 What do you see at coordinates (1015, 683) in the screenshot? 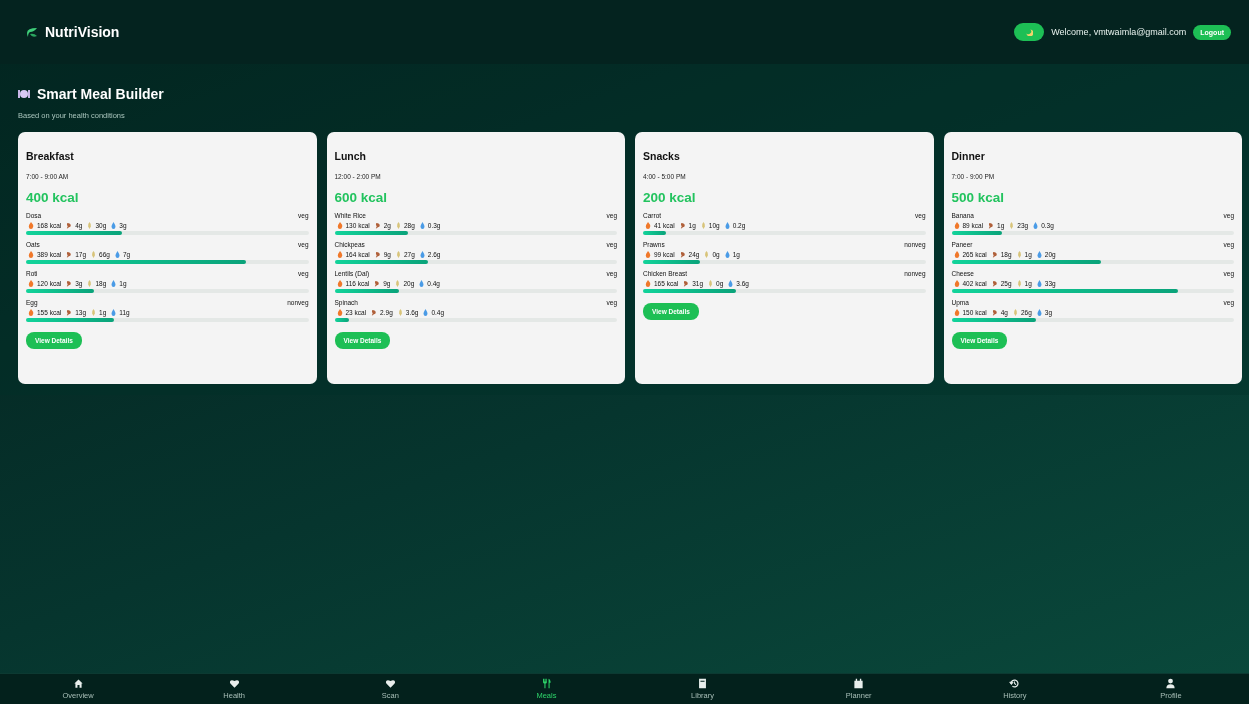
I see `history-icon` at bounding box center [1015, 683].